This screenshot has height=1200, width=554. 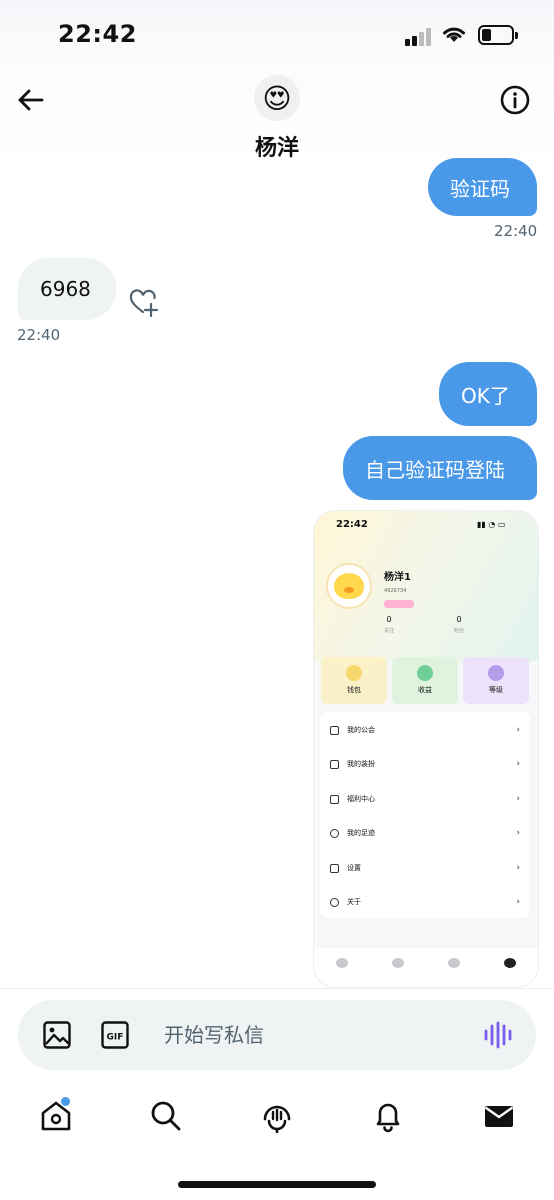 I want to click on nav-messages, so click(x=499, y=1116).